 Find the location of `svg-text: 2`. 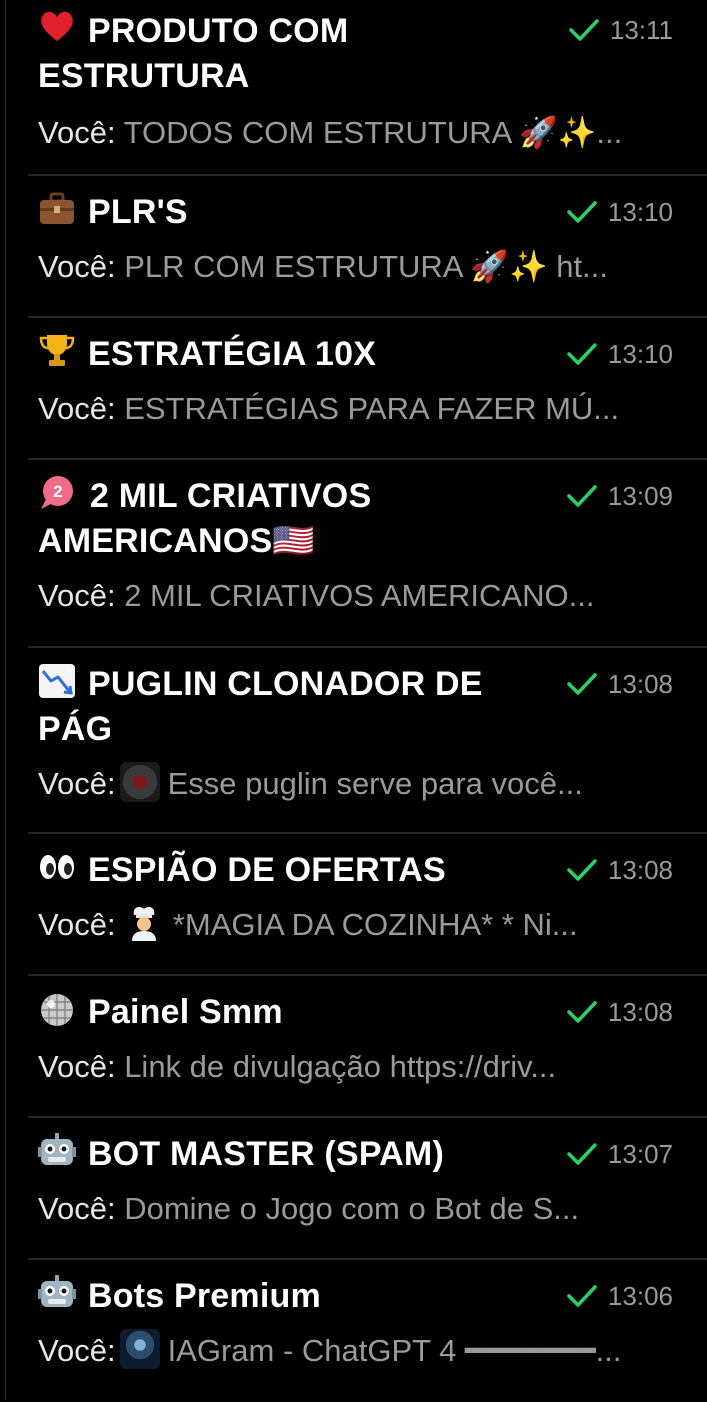

svg-text: 2 is located at coordinates (58, 491).